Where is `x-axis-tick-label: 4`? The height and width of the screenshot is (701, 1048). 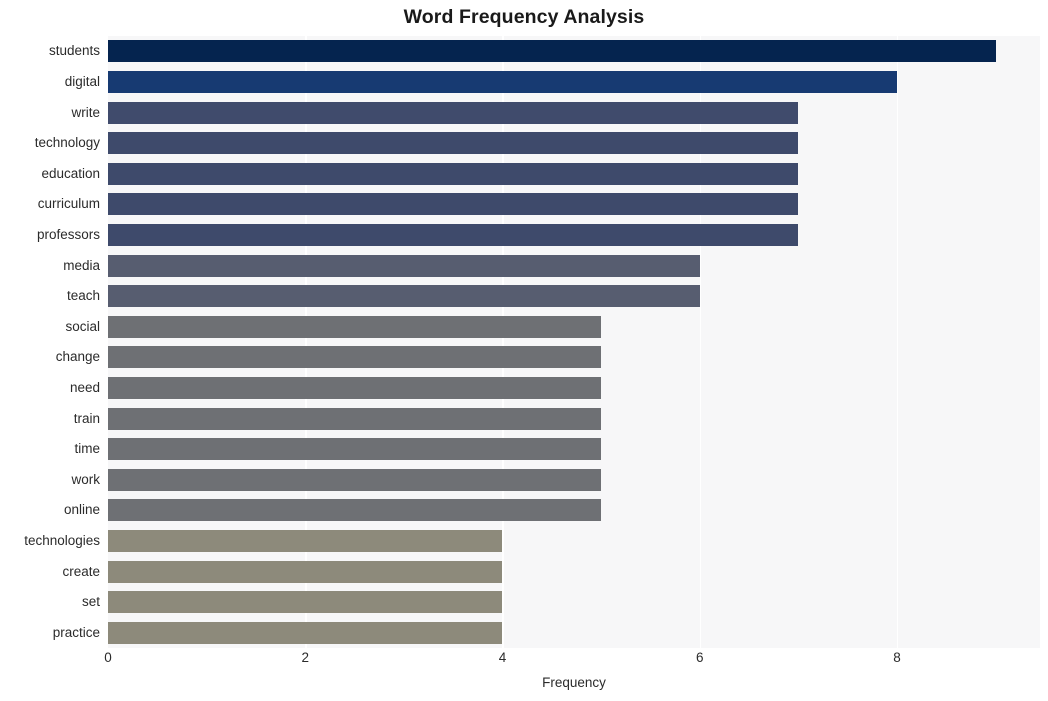
x-axis-tick-label: 4 is located at coordinates (502, 657).